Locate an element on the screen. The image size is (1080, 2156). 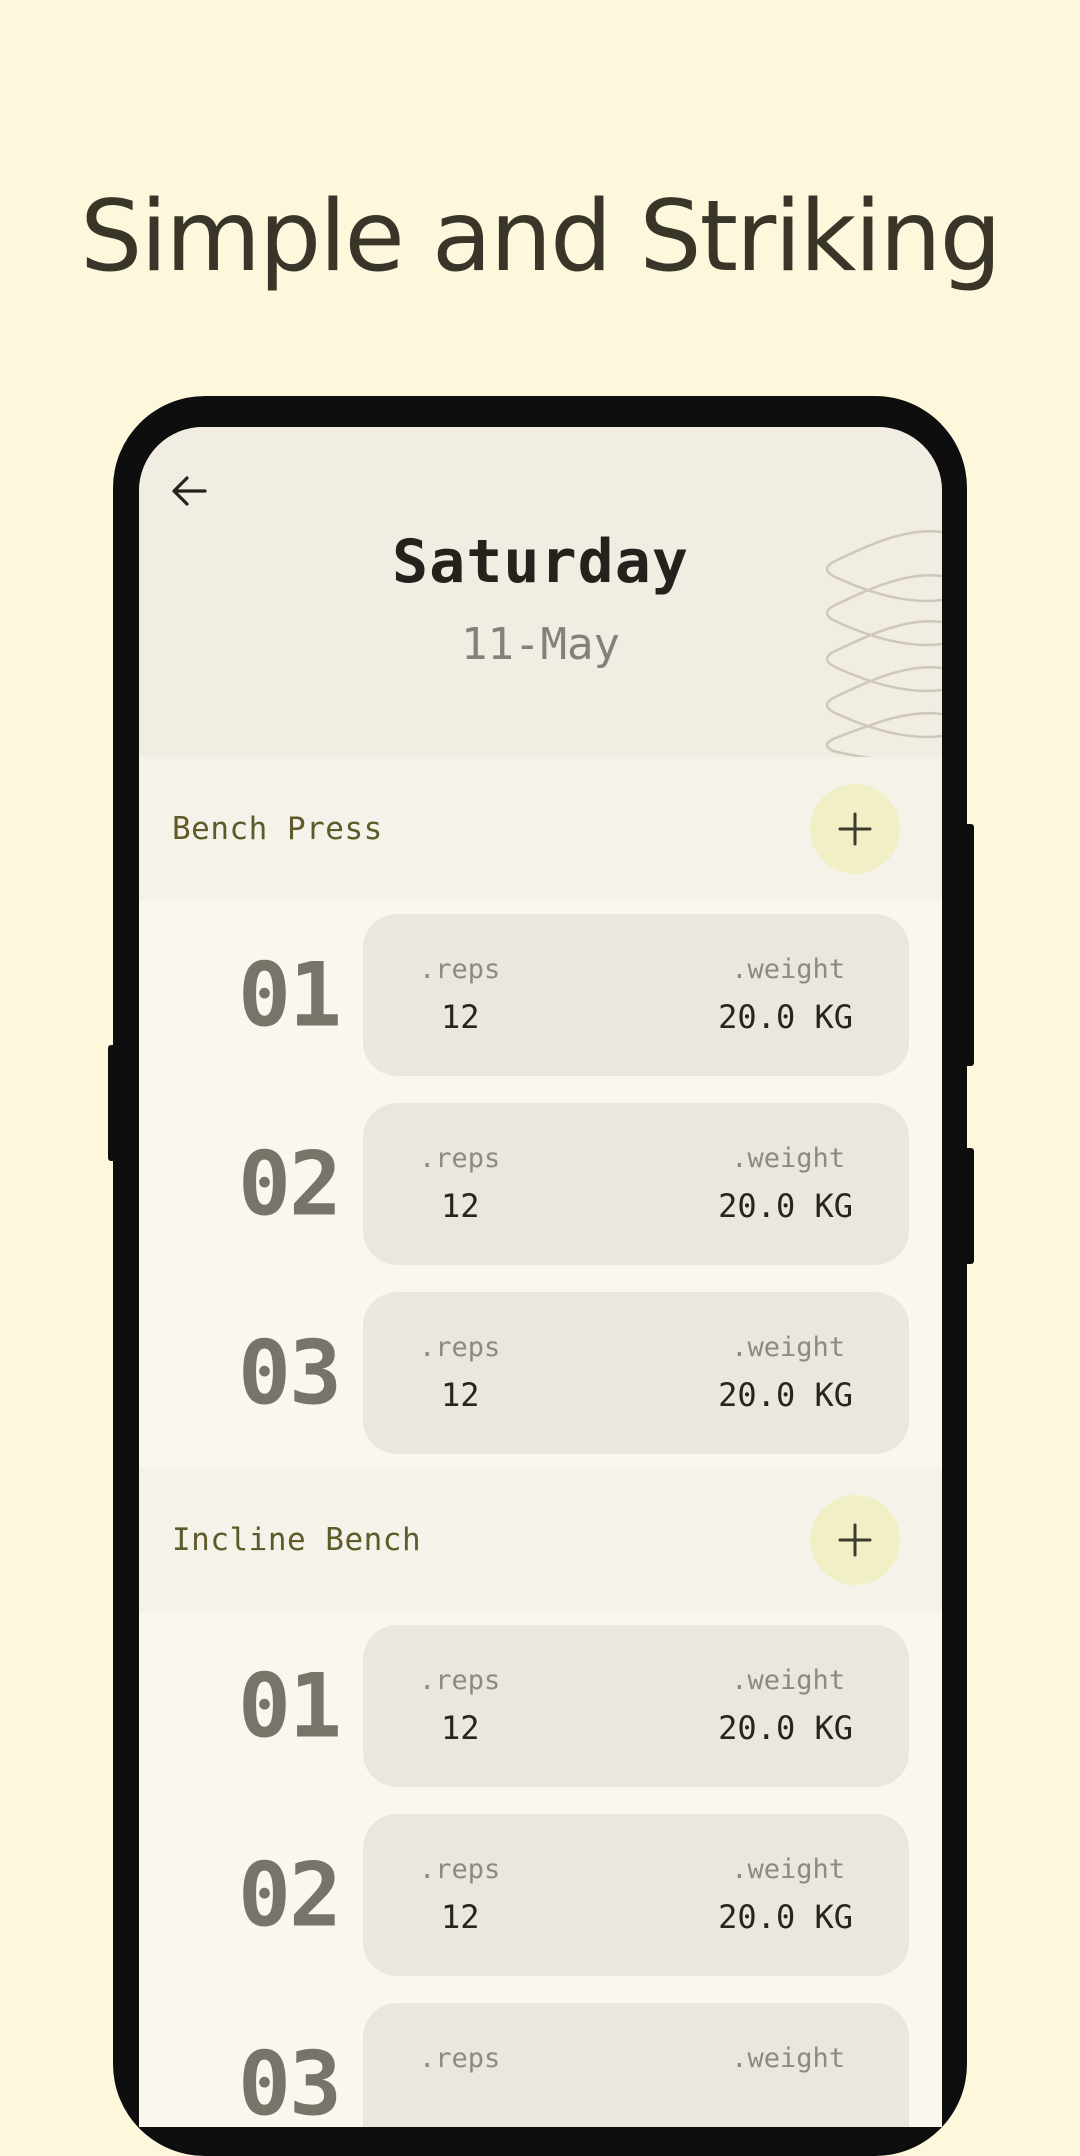
phone-side-button-left is located at coordinates (112, 1103).